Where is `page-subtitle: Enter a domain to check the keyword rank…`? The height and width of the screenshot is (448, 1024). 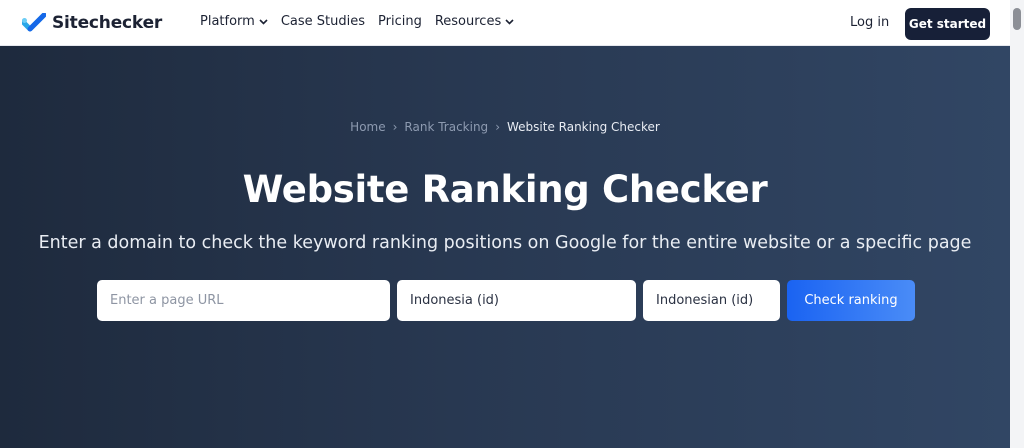
page-subtitle: Enter a domain to check the keyword rank… is located at coordinates (505, 243).